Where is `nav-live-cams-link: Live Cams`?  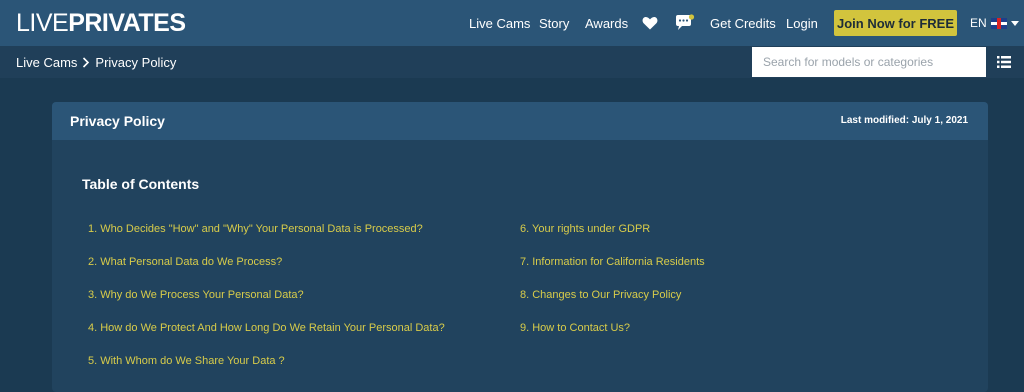
nav-live-cams-link: Live Cams is located at coordinates (499, 23).